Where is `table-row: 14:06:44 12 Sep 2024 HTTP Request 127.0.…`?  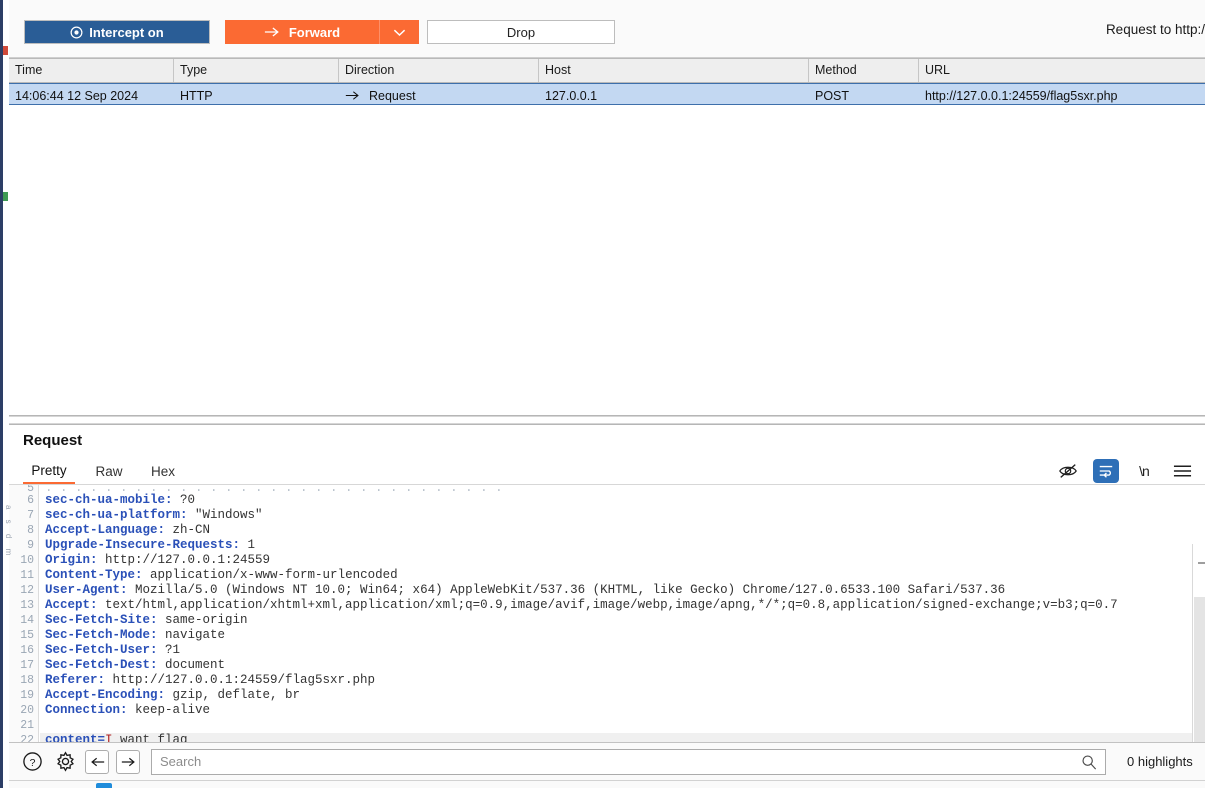
table-row: 14:06:44 12 Sep 2024 HTTP Request 127.0.… is located at coordinates (607, 94).